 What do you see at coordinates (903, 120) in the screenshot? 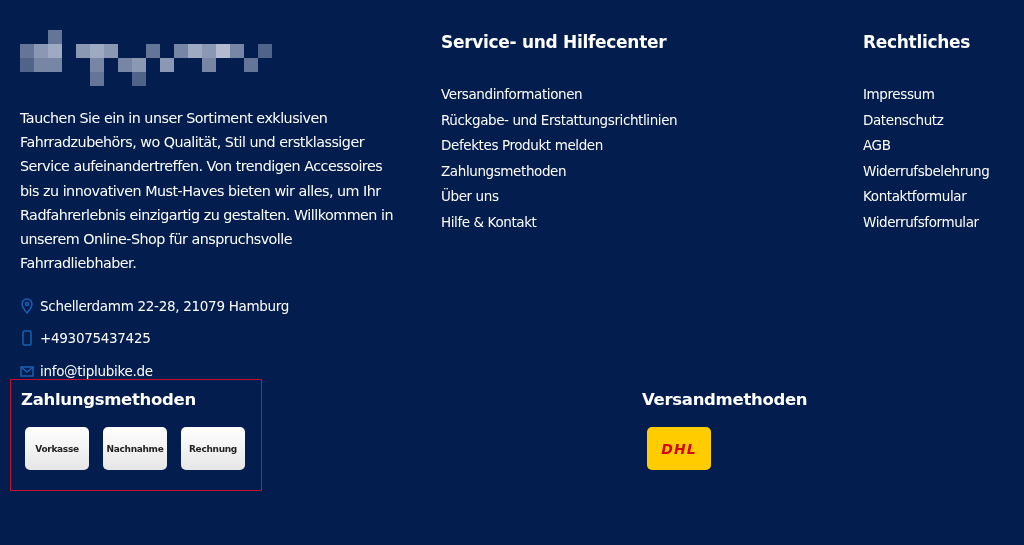
I see `footer-link: Datenschutz` at bounding box center [903, 120].